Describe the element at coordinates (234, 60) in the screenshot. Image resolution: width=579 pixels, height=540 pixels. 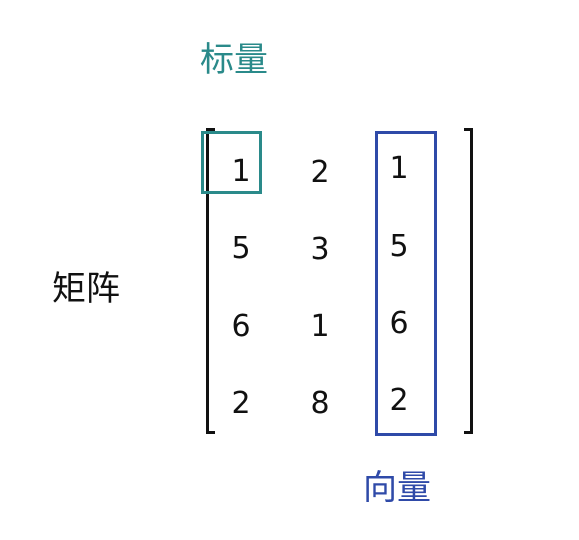
I see `scalar-label: 标量` at that location.